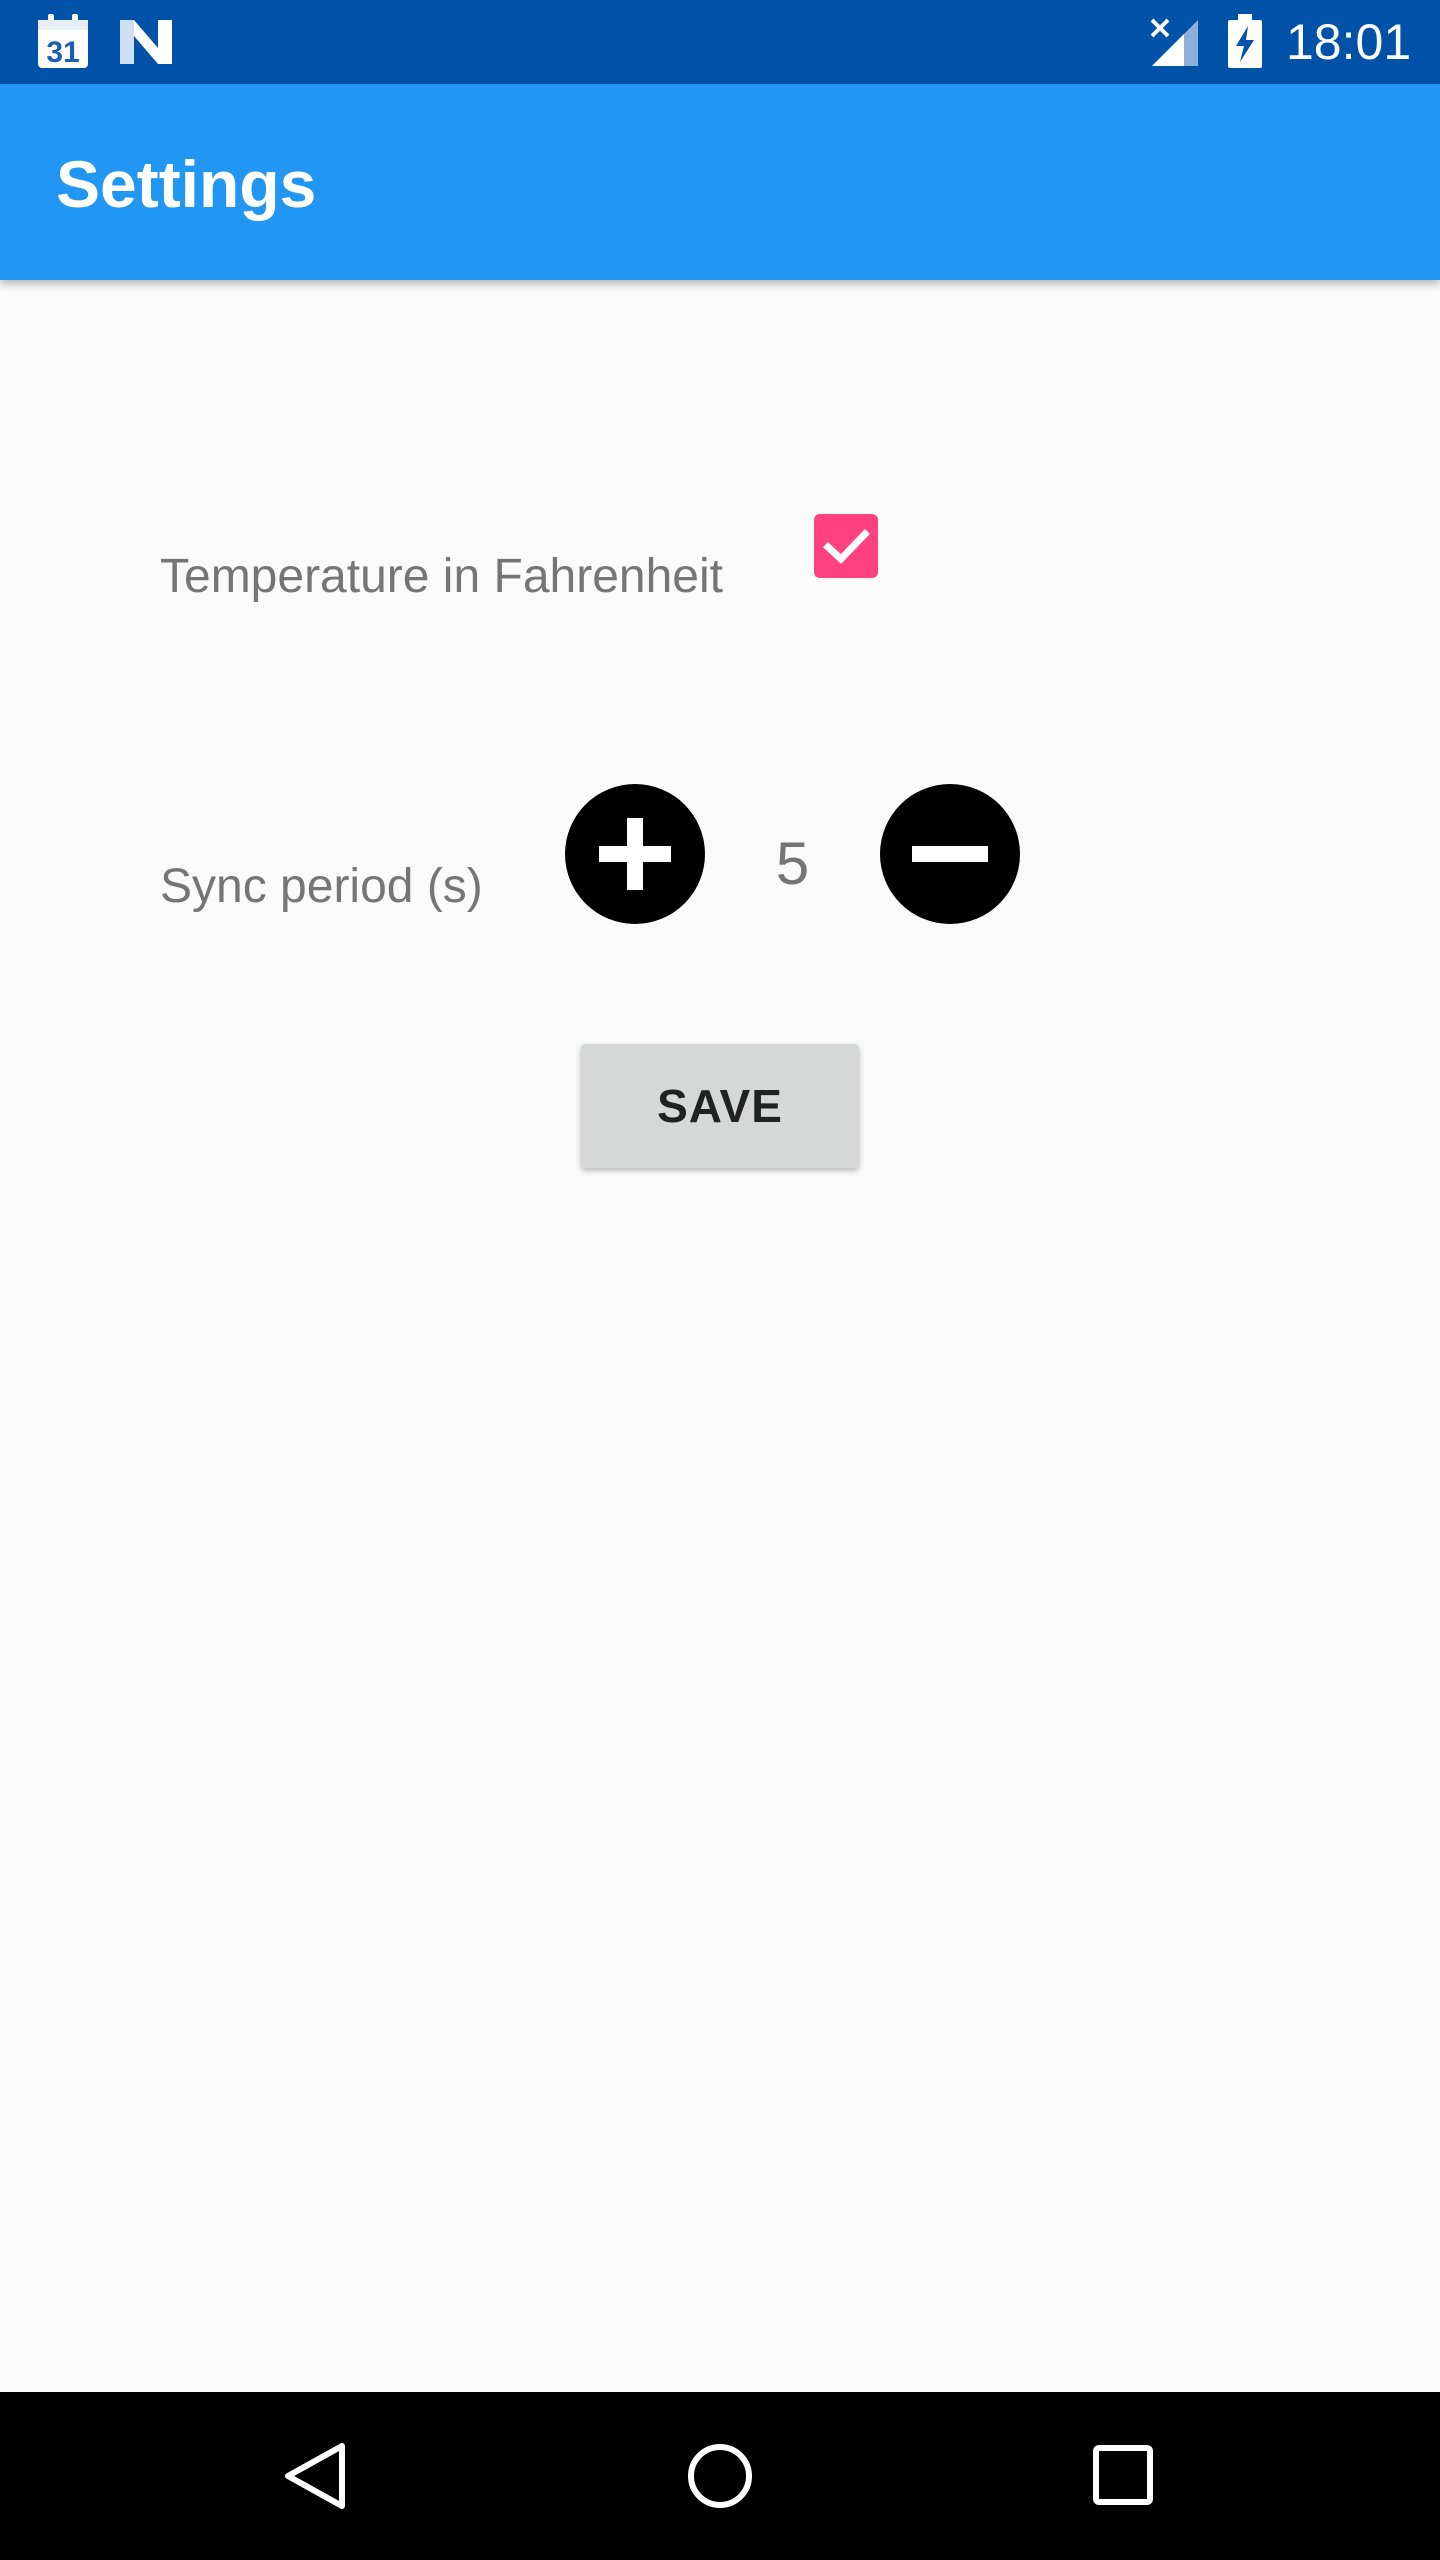  I want to click on minus-icon, so click(950, 854).